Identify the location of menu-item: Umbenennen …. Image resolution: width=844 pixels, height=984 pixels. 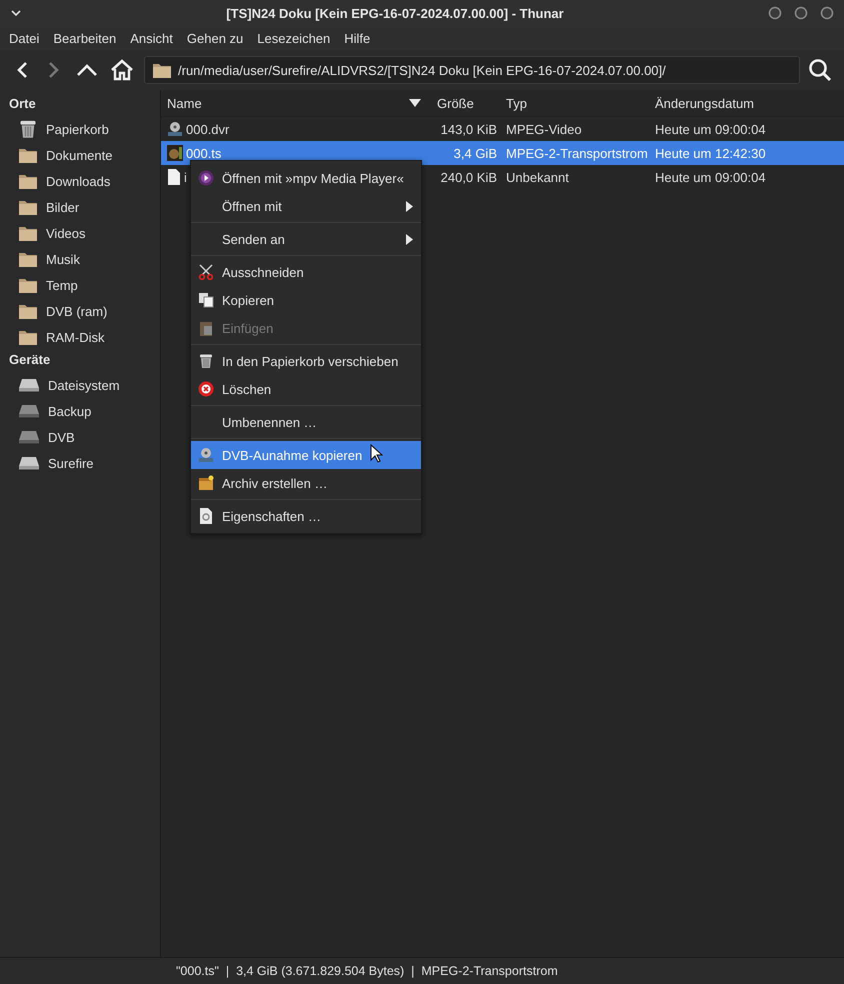
(306, 422).